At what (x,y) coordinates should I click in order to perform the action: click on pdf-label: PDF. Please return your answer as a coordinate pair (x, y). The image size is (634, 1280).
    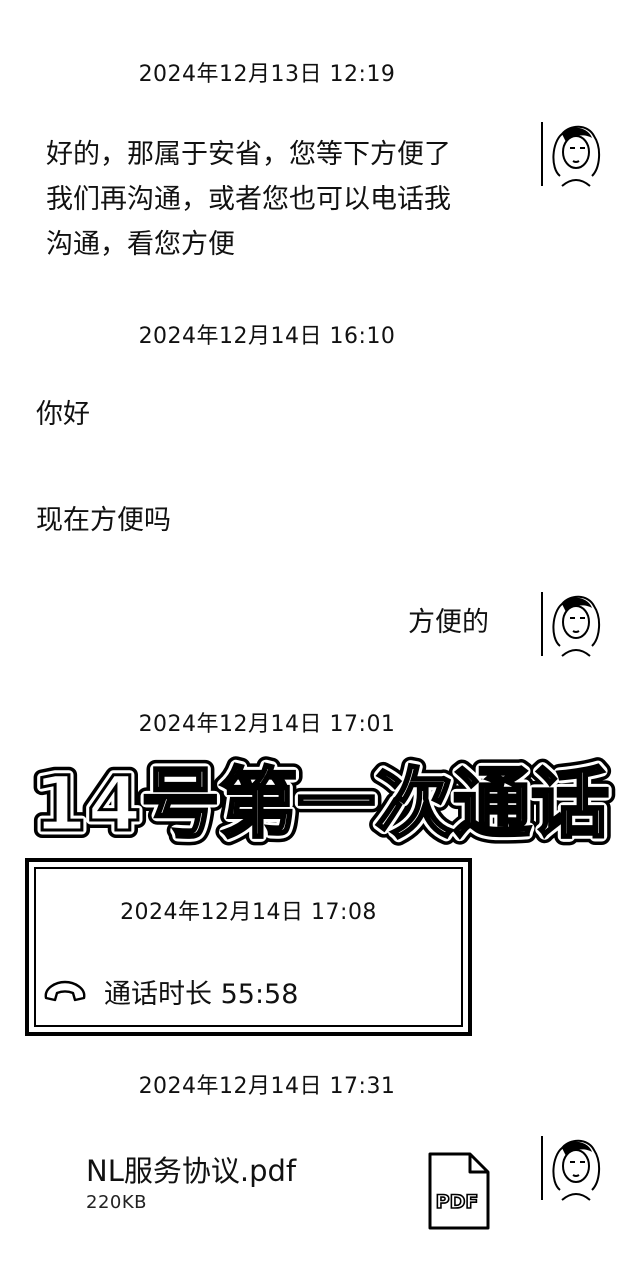
    Looking at the image, I should click on (457, 1202).